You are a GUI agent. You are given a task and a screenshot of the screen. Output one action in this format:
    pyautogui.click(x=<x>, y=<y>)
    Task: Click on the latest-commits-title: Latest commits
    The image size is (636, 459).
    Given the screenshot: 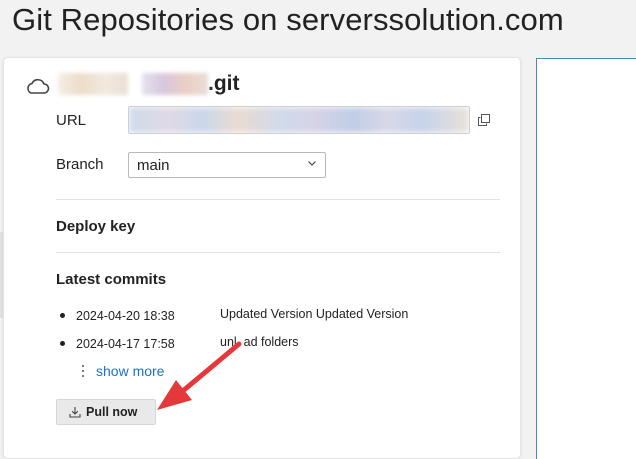 What is the action you would take?
    pyautogui.click(x=111, y=279)
    